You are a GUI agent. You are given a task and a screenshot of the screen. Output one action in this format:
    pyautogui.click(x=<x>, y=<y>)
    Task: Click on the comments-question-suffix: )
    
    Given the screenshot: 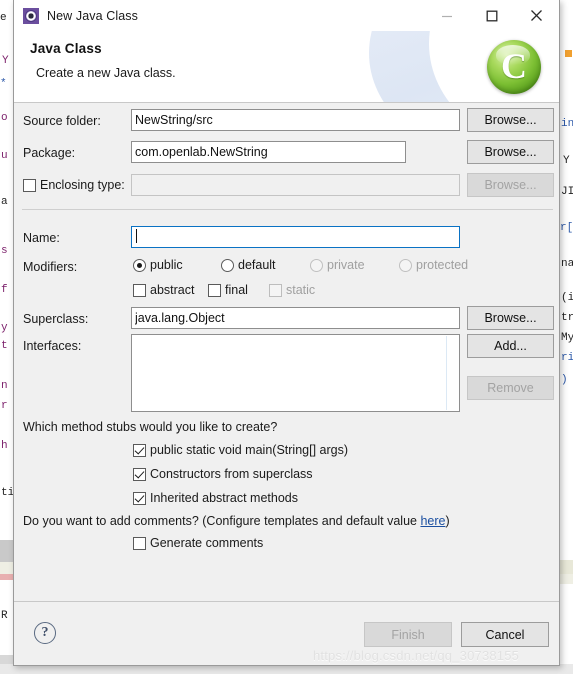 What is the action you would take?
    pyautogui.click(x=447, y=521)
    